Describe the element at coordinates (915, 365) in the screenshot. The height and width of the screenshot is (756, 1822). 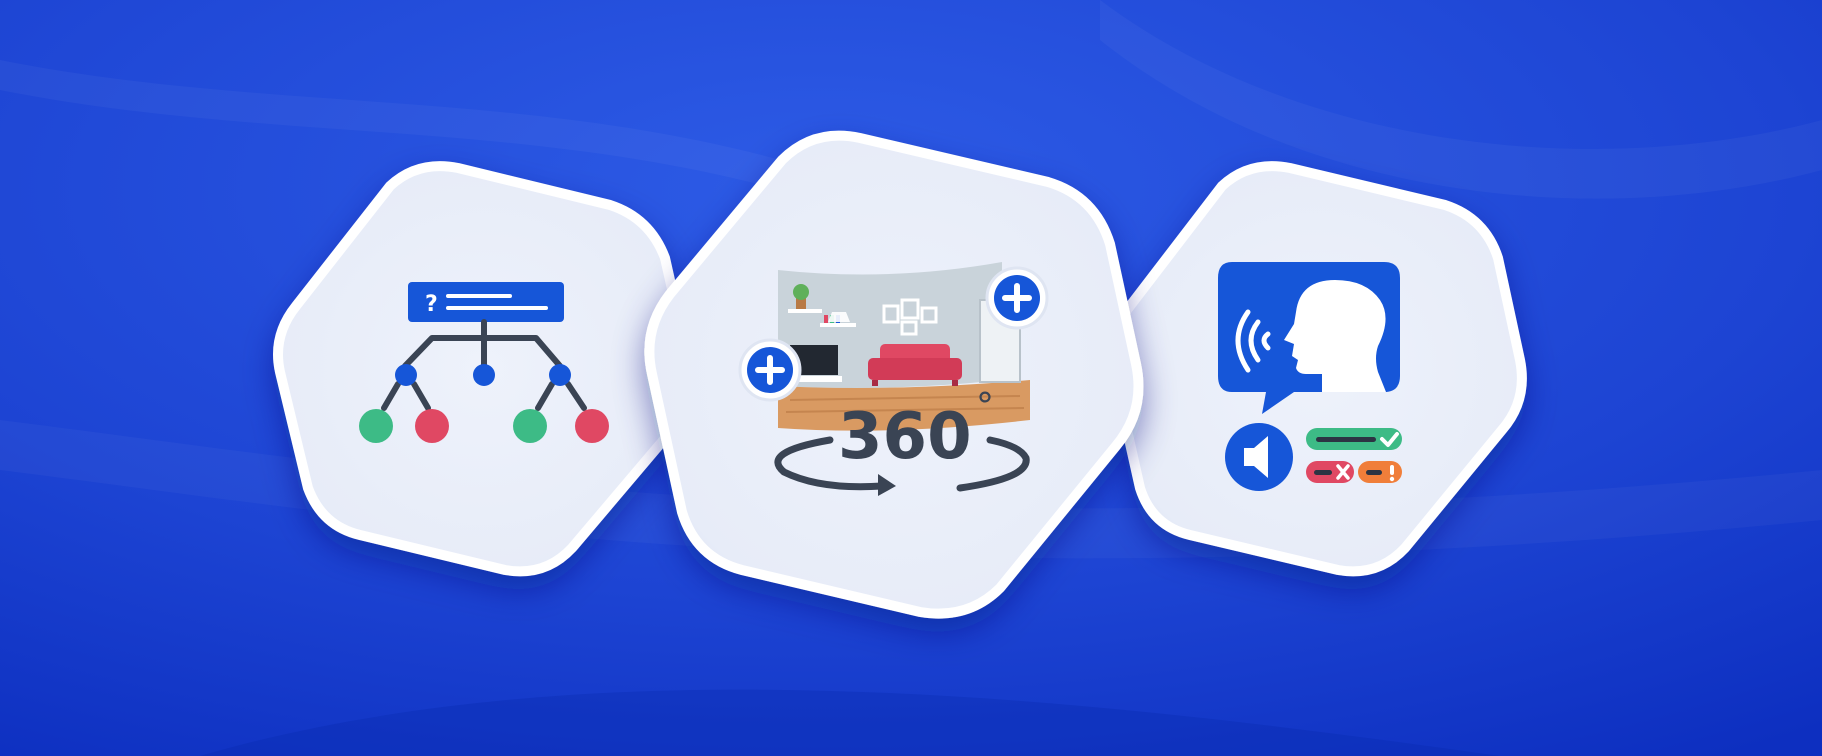
I see `sofa` at that location.